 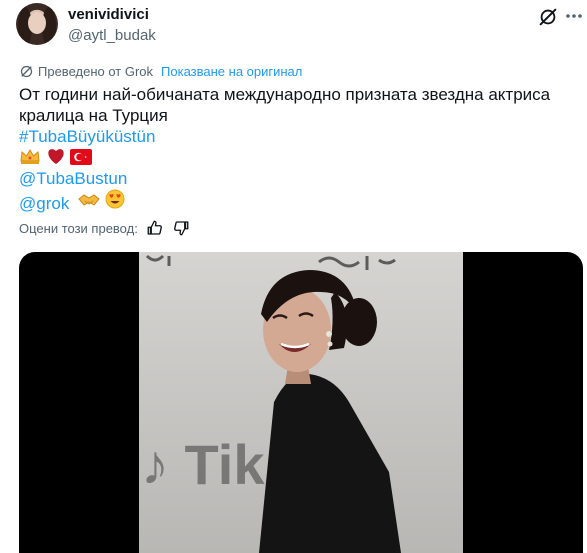 What do you see at coordinates (96, 71) in the screenshot?
I see `translation-label: Преведено от Grok` at bounding box center [96, 71].